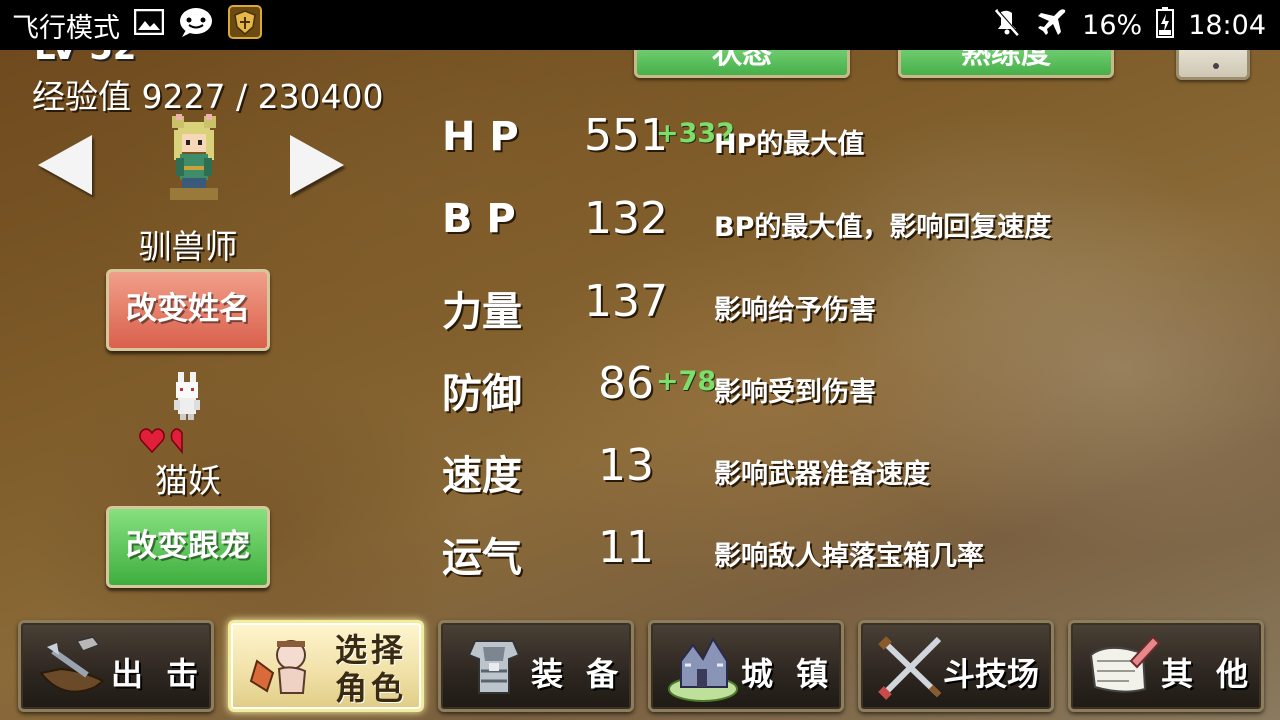  Describe the element at coordinates (795, 310) in the screenshot. I see `stat-desc-strength: 影响给予伤害` at that location.